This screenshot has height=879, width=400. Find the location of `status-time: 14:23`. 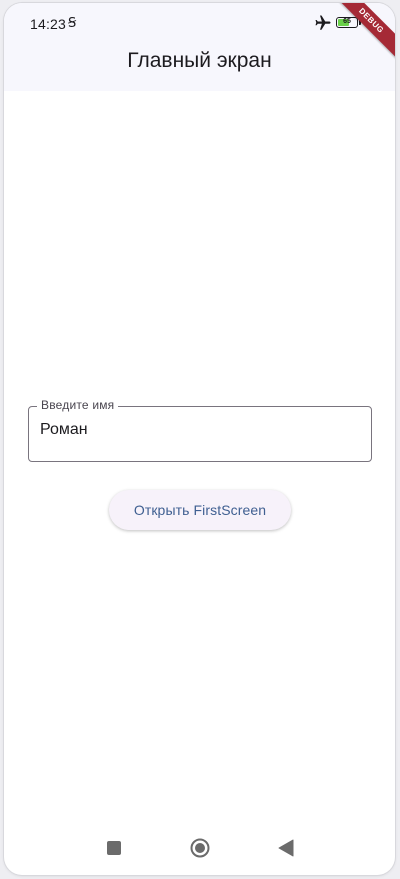

status-time: 14:23 is located at coordinates (48, 24).